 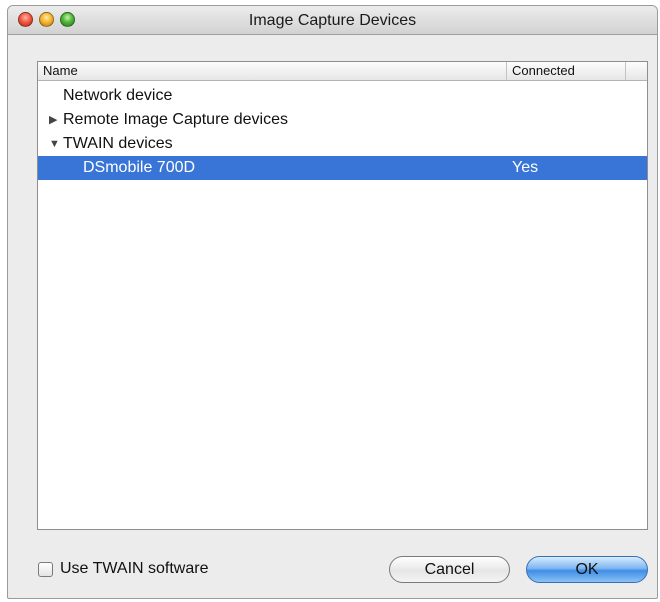 What do you see at coordinates (118, 95) in the screenshot?
I see `row-name: Network device` at bounding box center [118, 95].